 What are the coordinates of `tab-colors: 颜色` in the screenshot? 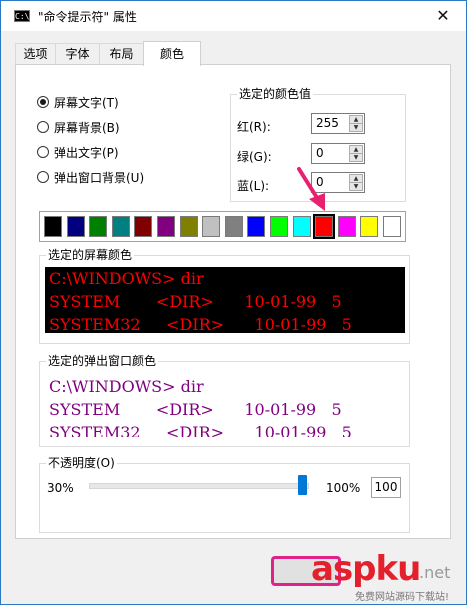 It's located at (172, 53).